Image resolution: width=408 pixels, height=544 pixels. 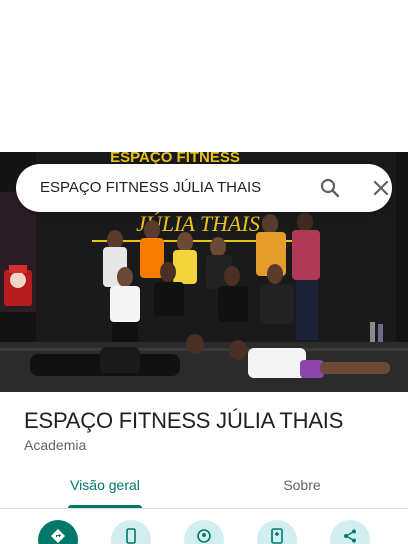 I want to click on phone-icon, so click(x=131, y=536).